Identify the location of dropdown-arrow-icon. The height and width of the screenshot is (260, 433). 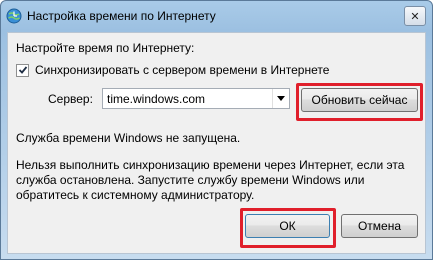
(280, 98).